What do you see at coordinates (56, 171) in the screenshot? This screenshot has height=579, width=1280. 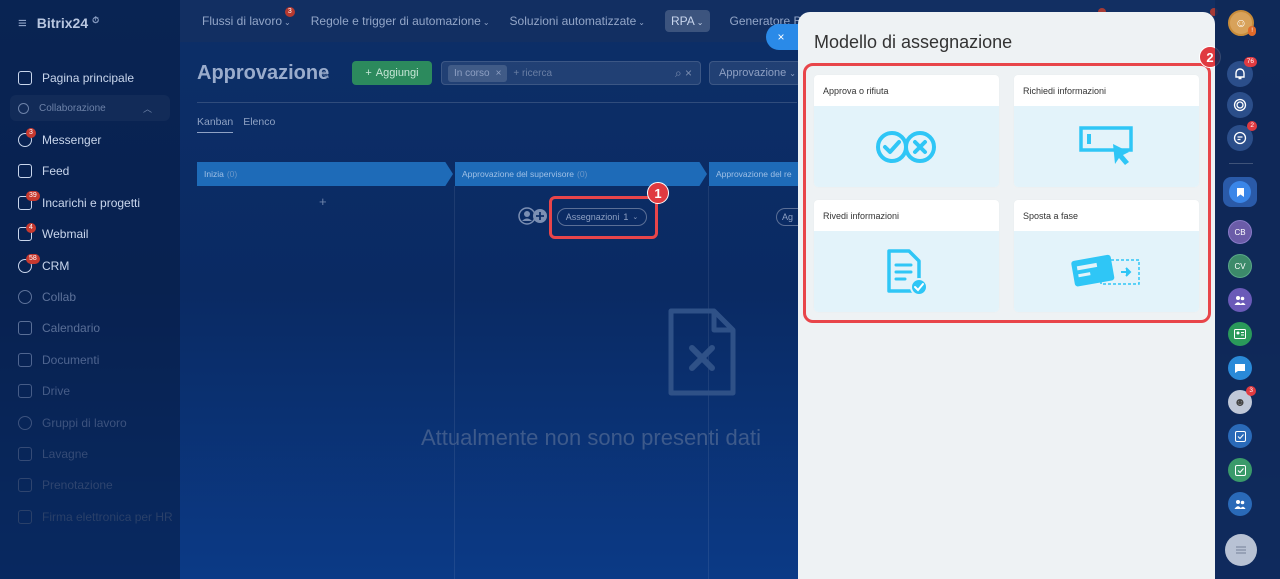 I see `sidebar-item-label: Feed` at bounding box center [56, 171].